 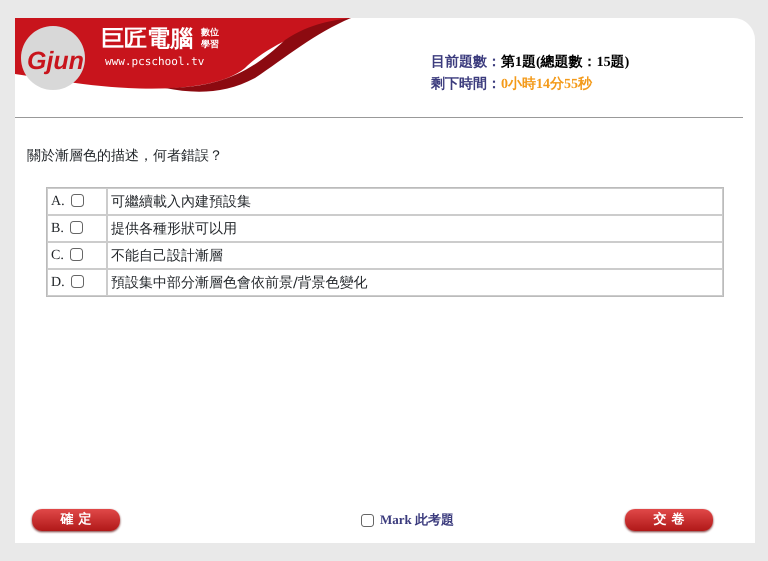 I want to click on confirm-button: 確 定, so click(x=76, y=520).